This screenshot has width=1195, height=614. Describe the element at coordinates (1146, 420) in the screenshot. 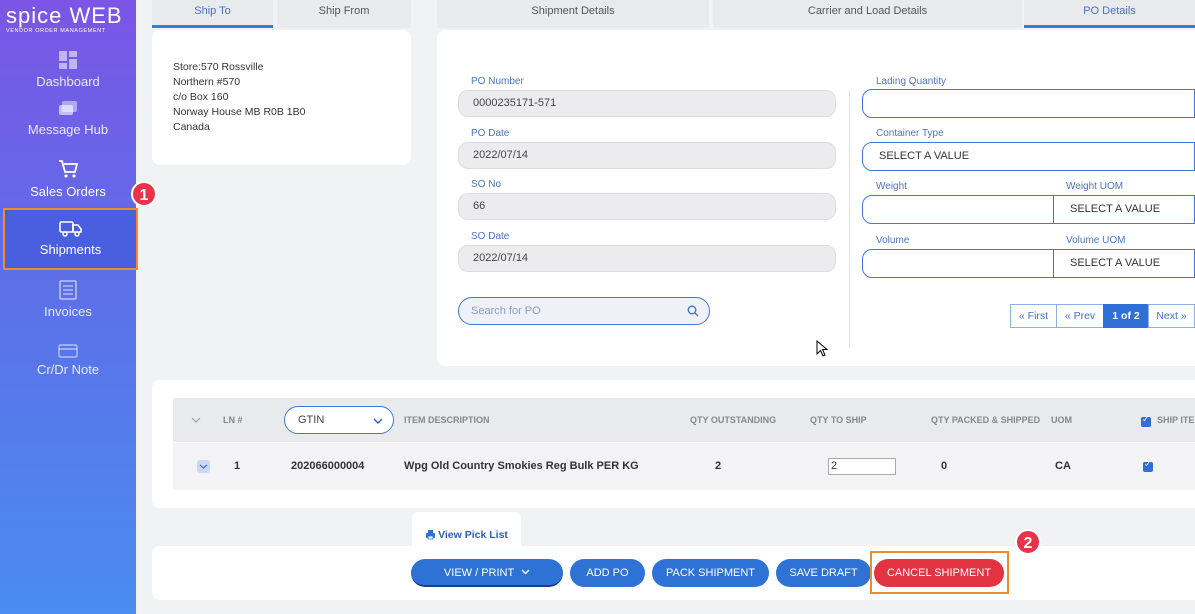

I see `ship-item-select-all-checkbox` at that location.